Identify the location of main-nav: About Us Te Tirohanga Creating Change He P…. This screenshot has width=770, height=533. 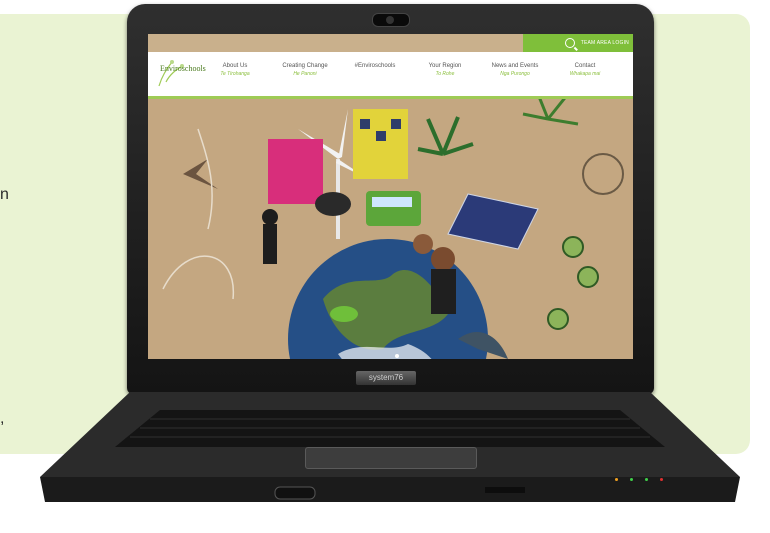
(410, 70).